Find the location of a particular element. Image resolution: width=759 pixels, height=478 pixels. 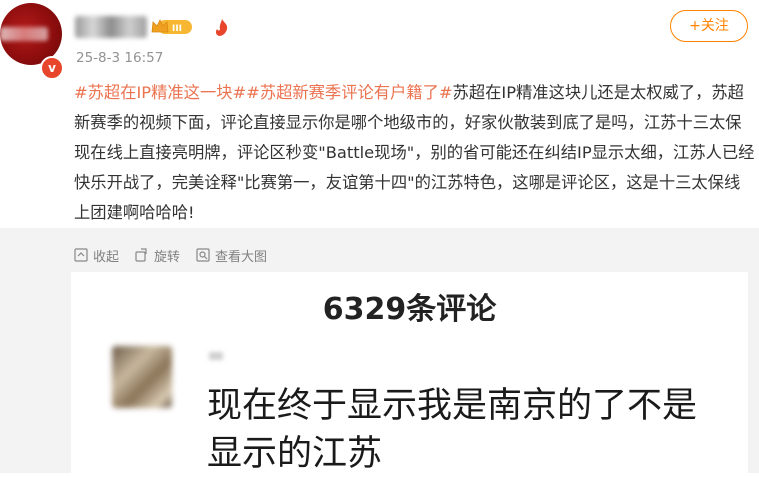

commenter-avatar-blurred is located at coordinates (142, 377).